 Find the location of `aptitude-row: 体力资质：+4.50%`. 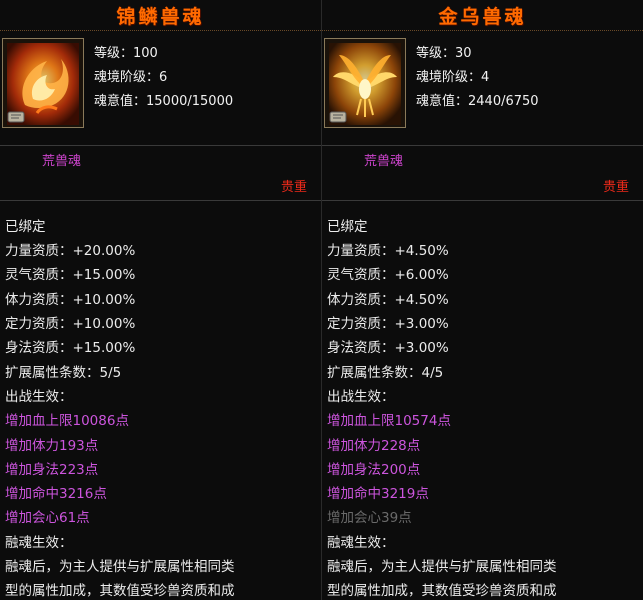

aptitude-row: 体力资质：+4.50% is located at coordinates (388, 298).